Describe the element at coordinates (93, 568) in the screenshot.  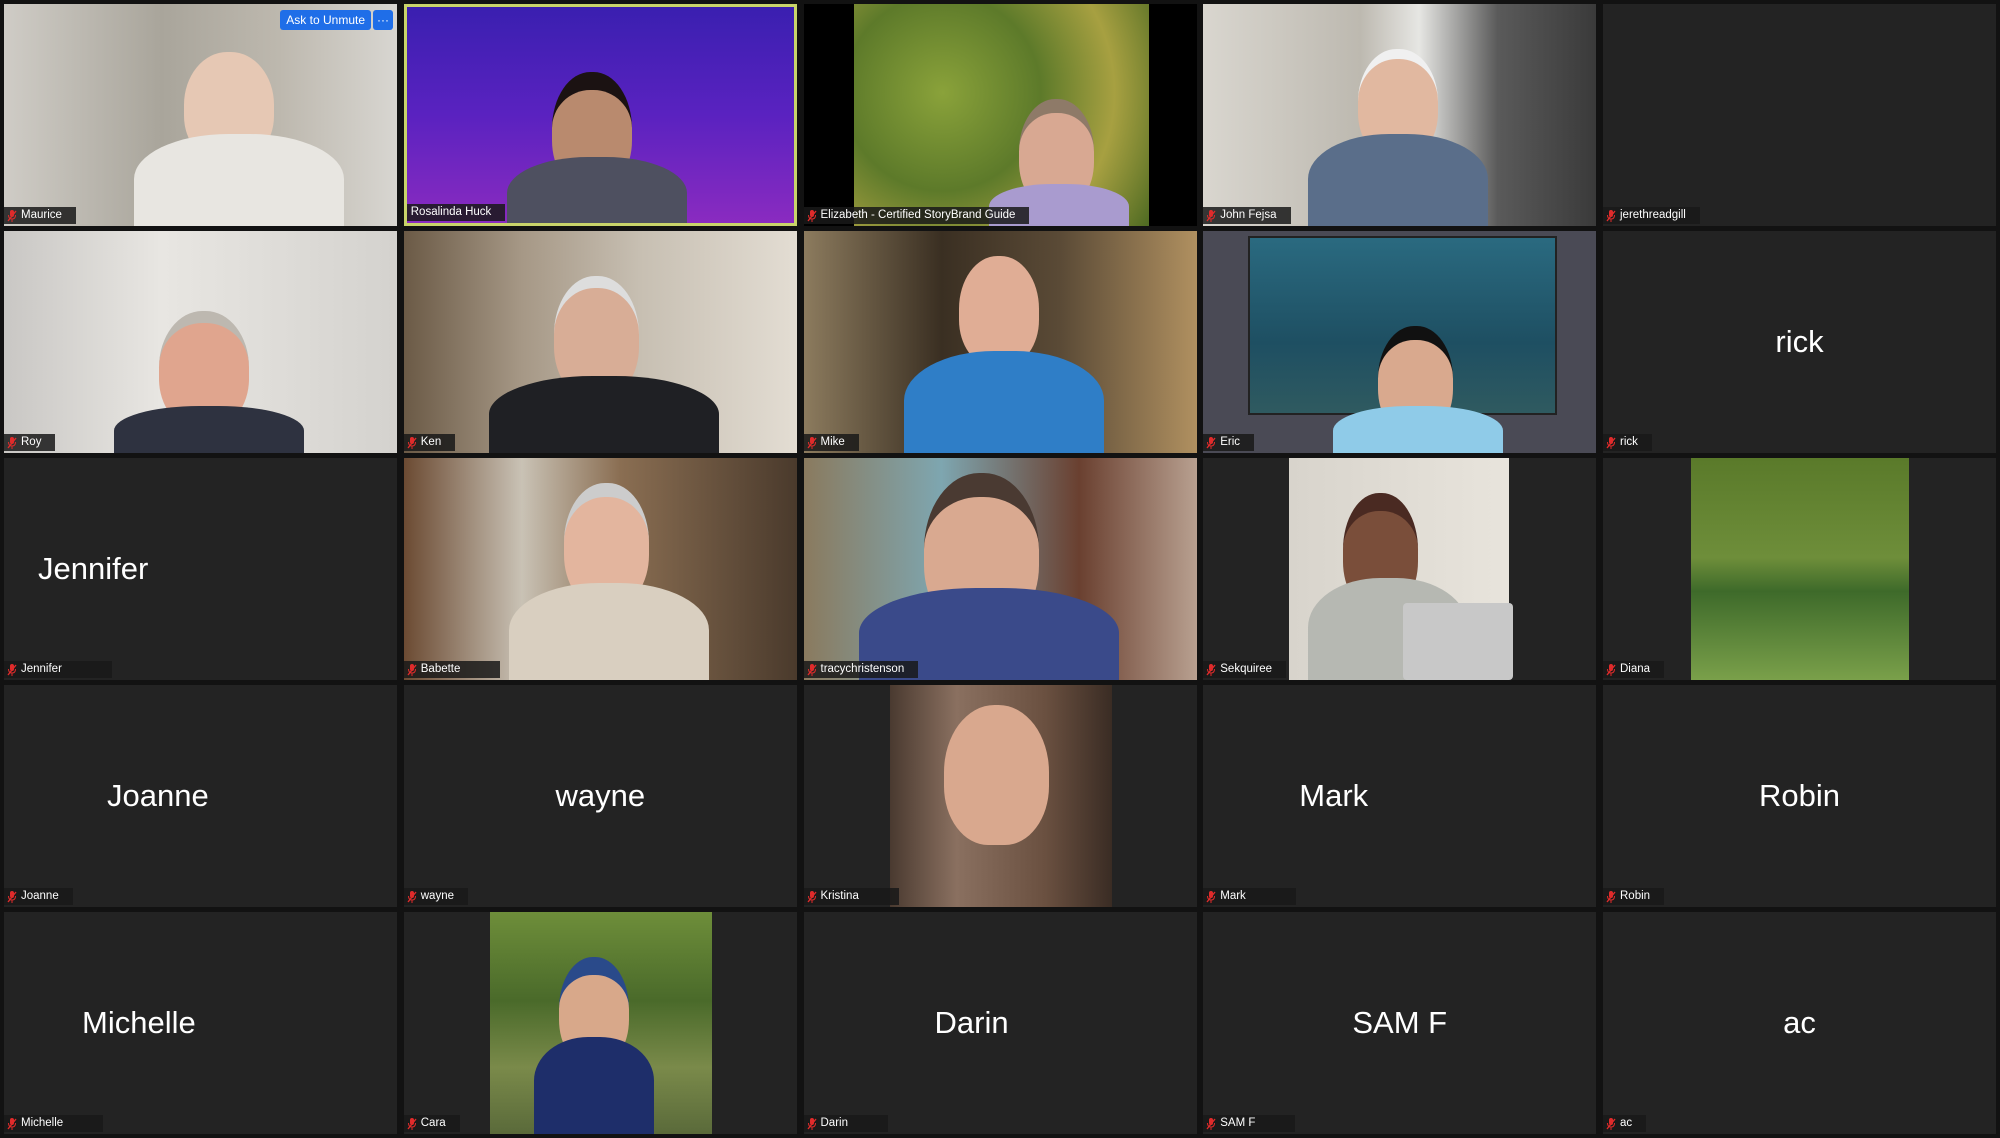
I see `participant-display-name: Jennifer` at that location.